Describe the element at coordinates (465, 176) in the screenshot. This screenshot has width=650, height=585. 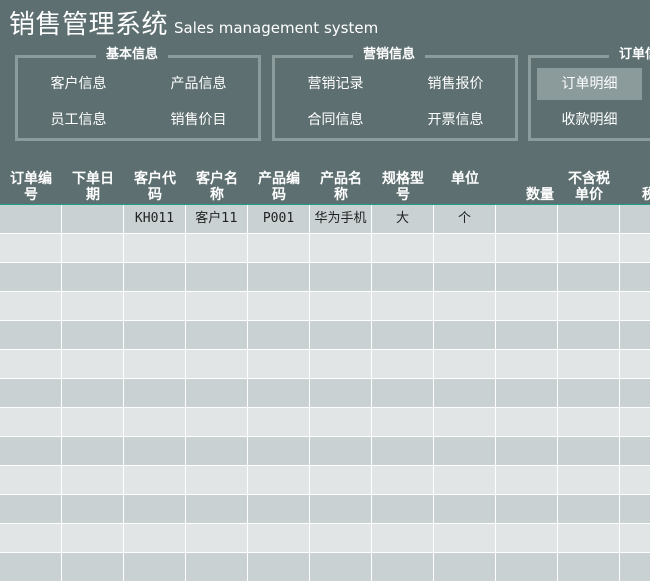
I see `col-header-unit: 单位` at that location.